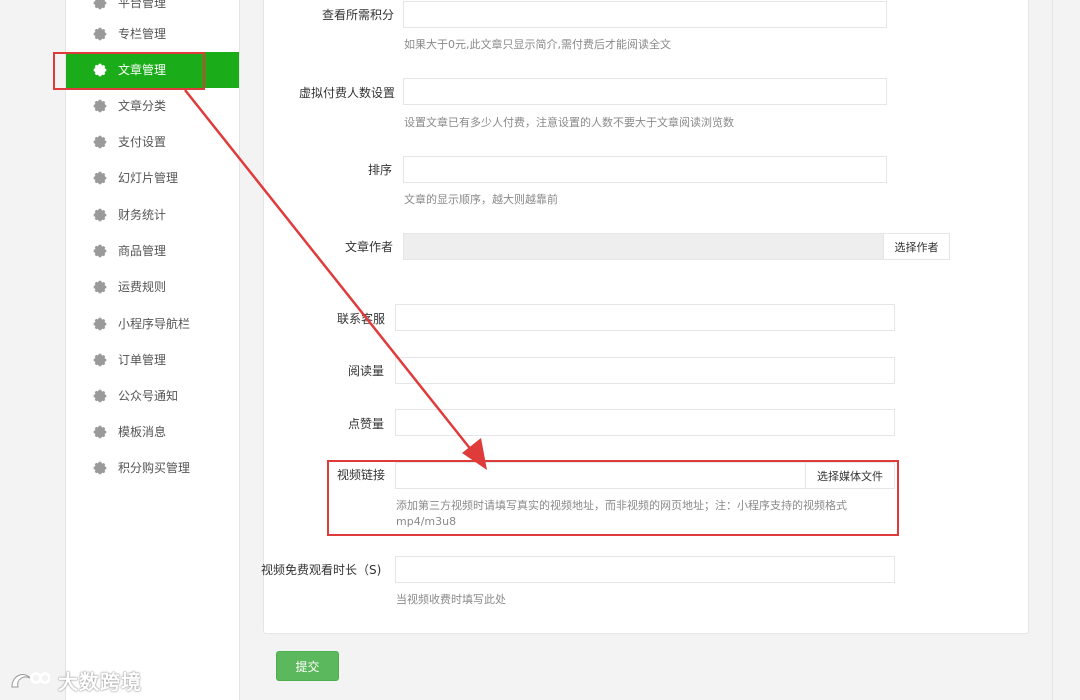  Describe the element at coordinates (600, 475) in the screenshot. I see `video-link-input` at that location.